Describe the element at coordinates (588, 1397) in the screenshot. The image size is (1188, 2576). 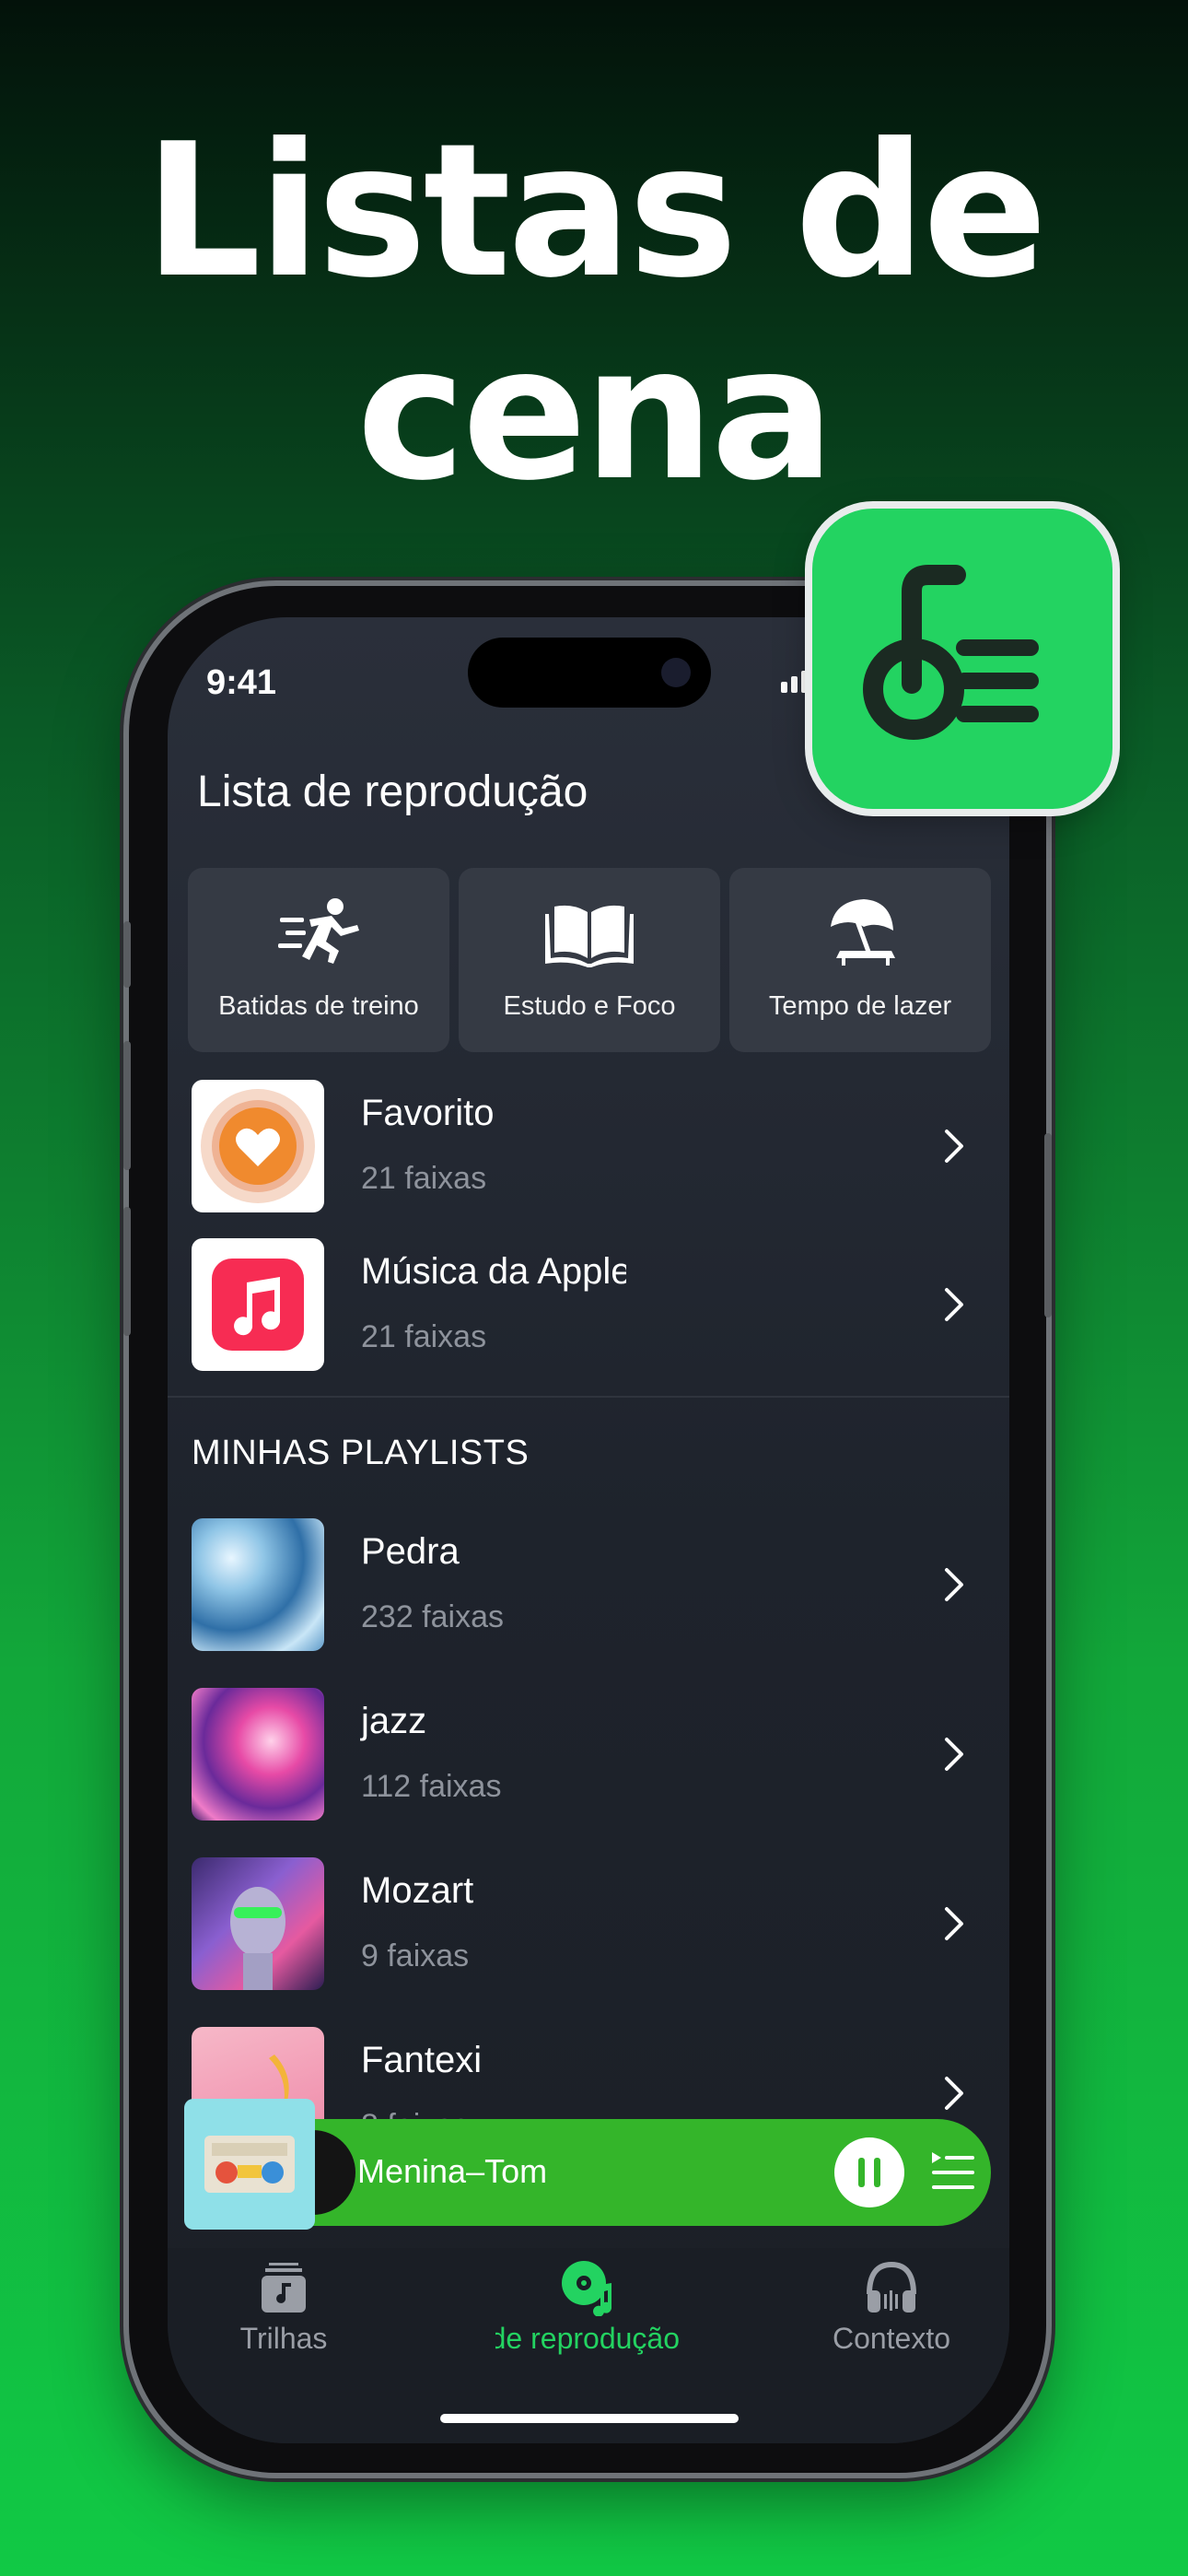
I see `section-divider` at that location.